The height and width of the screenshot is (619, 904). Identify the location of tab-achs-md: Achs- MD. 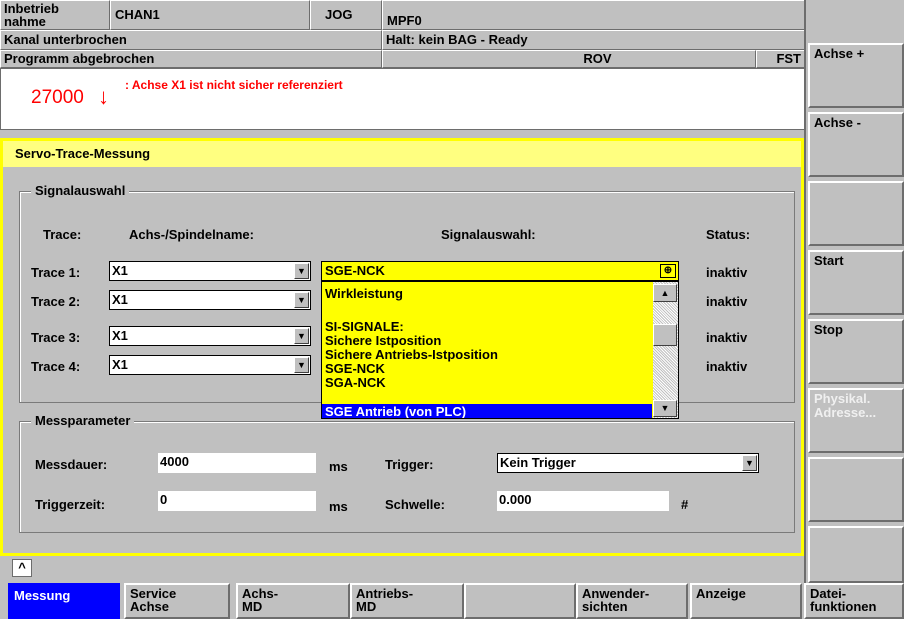
(293, 601).